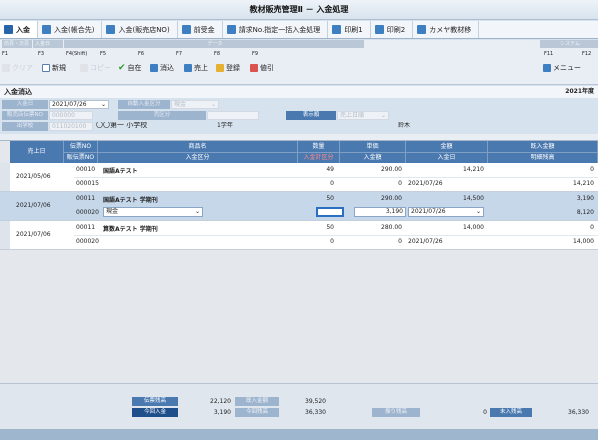 Image resolution: width=598 pixels, height=440 pixels. What do you see at coordinates (225, 125) in the screenshot?
I see `grade-value: 1学年` at bounding box center [225, 125].